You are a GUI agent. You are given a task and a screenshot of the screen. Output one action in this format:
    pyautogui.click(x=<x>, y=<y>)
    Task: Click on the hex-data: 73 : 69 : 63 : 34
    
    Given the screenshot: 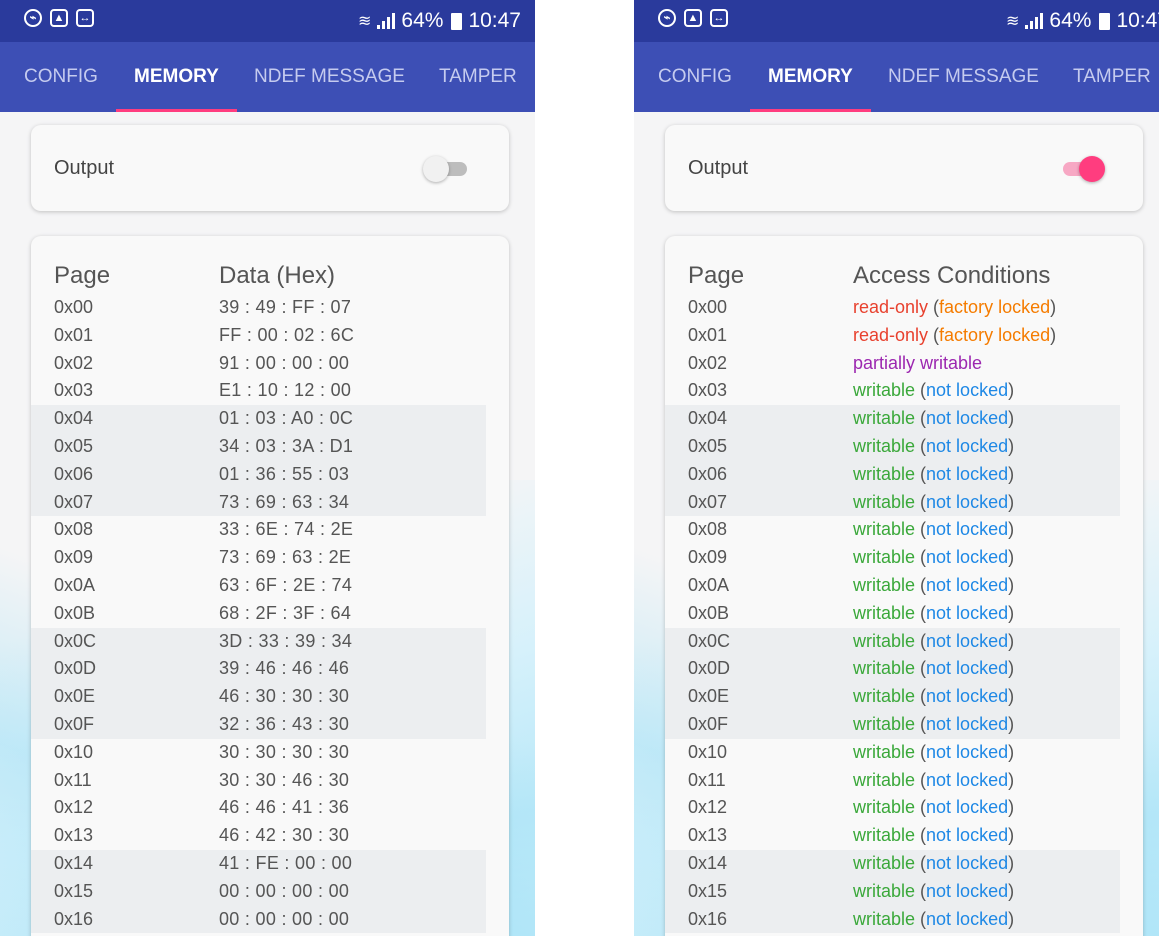 What is the action you would take?
    pyautogui.click(x=284, y=501)
    